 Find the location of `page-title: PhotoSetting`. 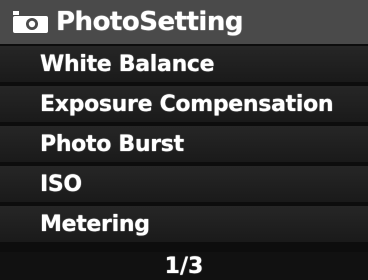

page-title: PhotoSetting is located at coordinates (149, 22).